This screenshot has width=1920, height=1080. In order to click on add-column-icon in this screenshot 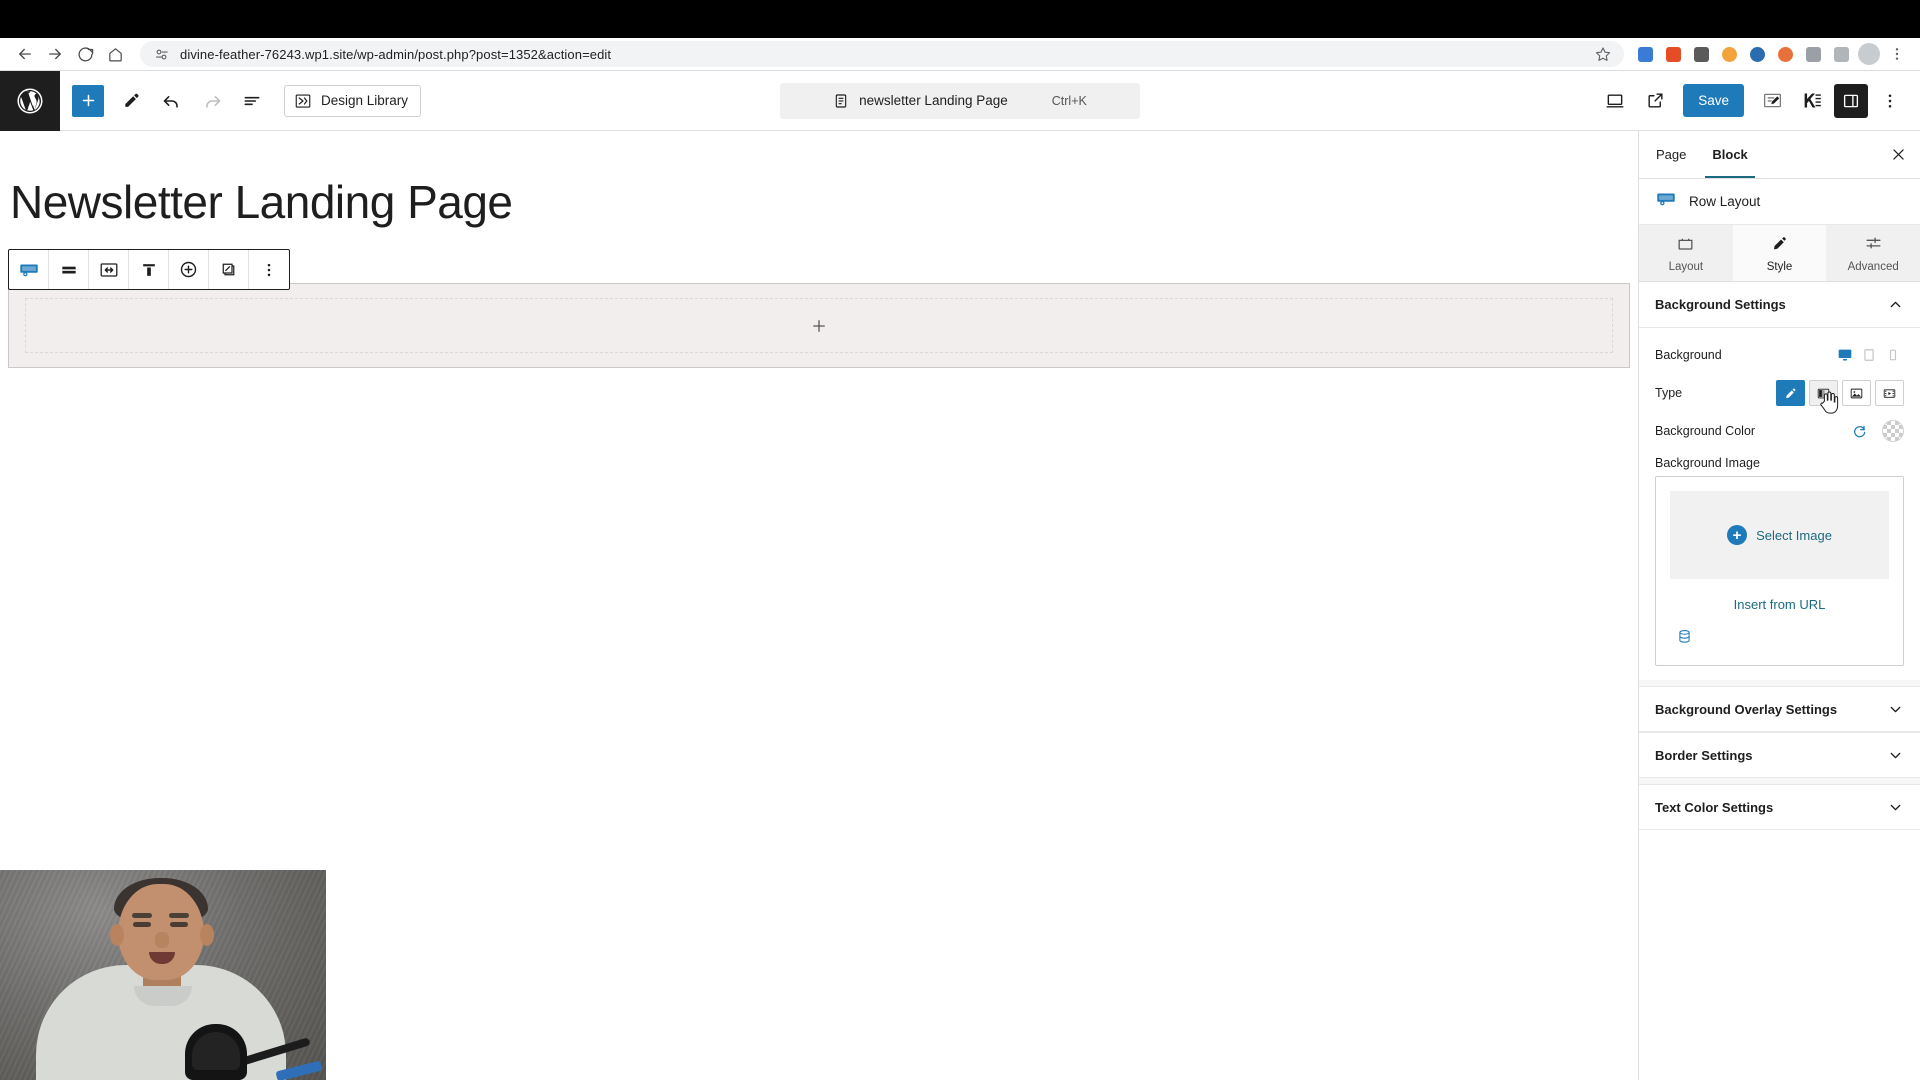, I will do `click(189, 269)`.